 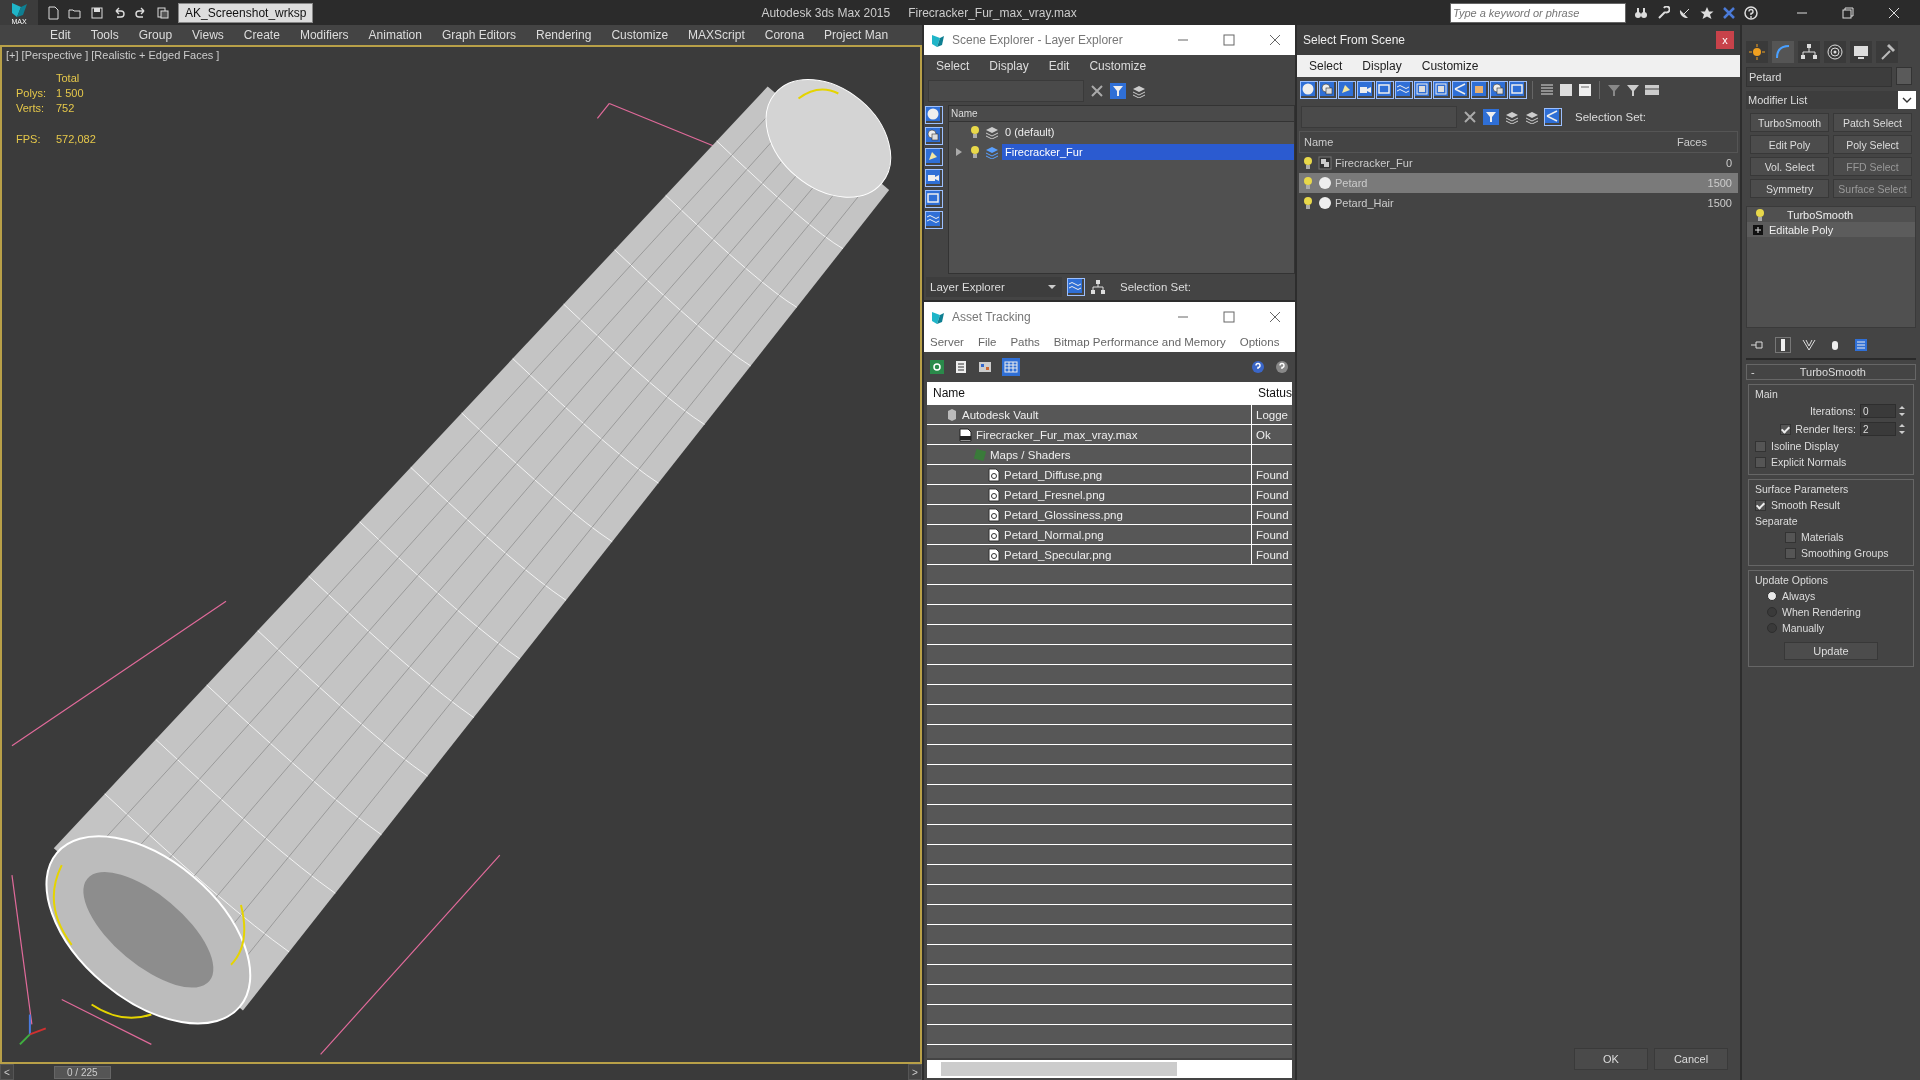 I want to click on asset-name: Maps / Shaders, so click(x=1030, y=454).